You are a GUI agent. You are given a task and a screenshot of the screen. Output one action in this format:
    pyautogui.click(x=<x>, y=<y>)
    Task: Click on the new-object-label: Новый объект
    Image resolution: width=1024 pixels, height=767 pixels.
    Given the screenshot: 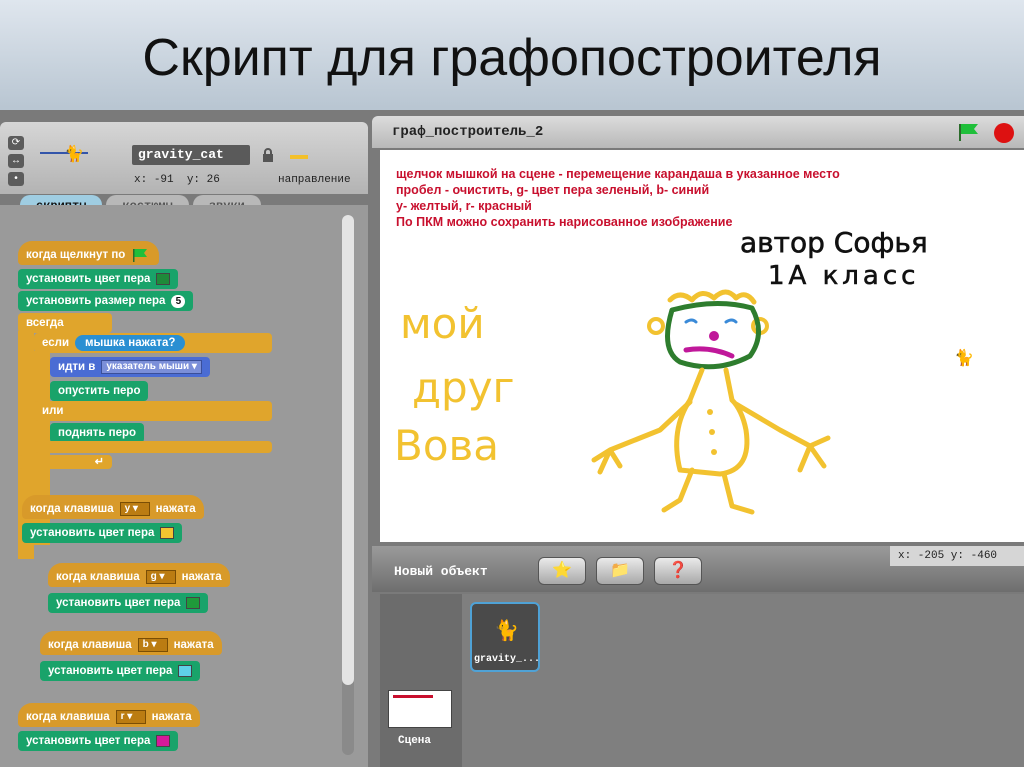 What is the action you would take?
    pyautogui.click(x=441, y=571)
    